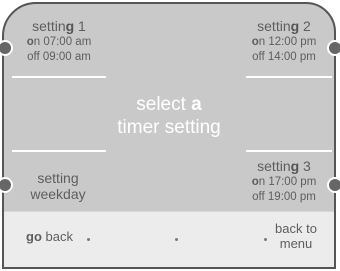 The image size is (340, 271). I want to click on setting-weekday-button: setting weekday, so click(58, 186).